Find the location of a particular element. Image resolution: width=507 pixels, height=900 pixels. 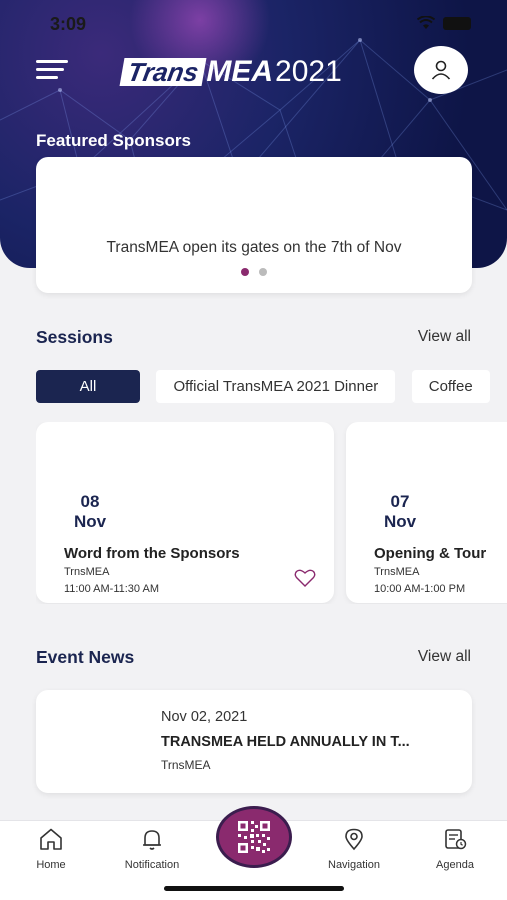

menu-button is located at coordinates (52, 70).